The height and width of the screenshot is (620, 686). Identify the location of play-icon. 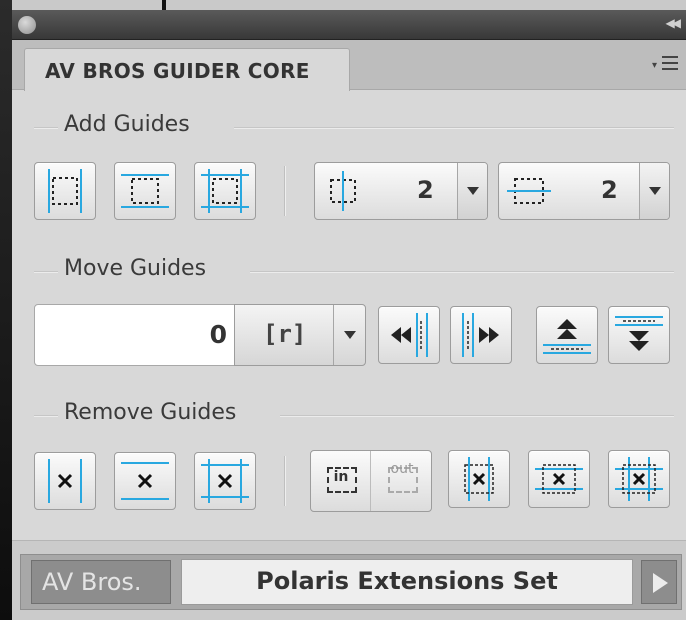
(659, 582).